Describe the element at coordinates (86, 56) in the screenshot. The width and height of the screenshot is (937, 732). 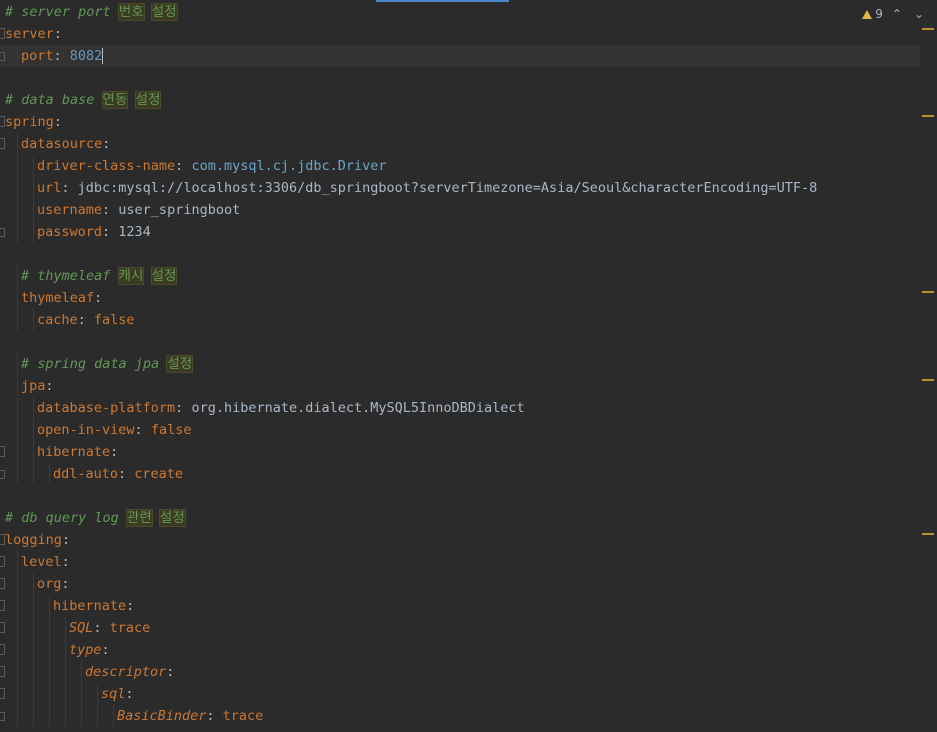
I see `yaml-value: 8082` at that location.